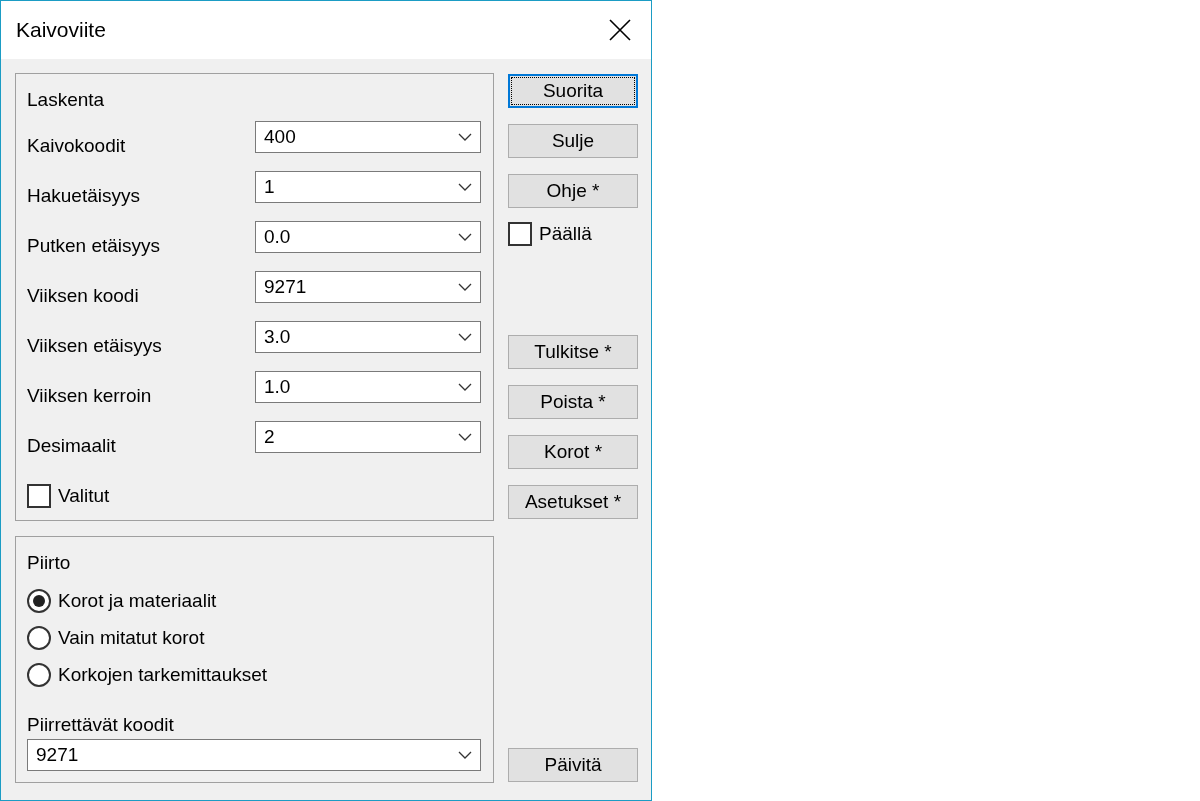  What do you see at coordinates (368, 137) in the screenshot?
I see `combo-box: 400` at bounding box center [368, 137].